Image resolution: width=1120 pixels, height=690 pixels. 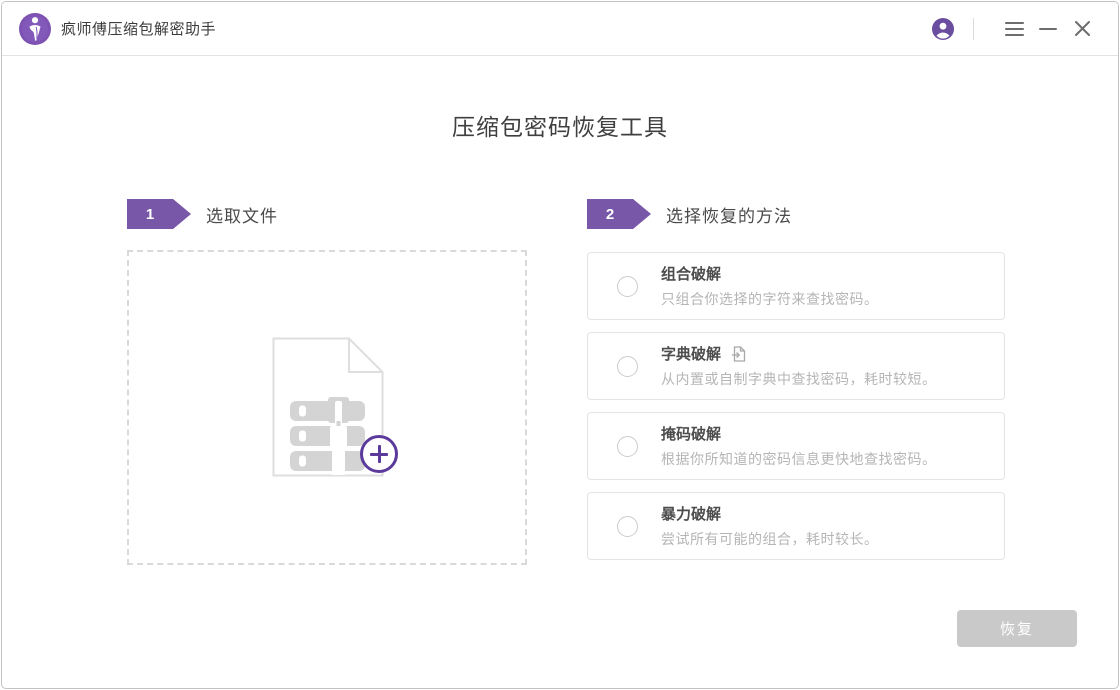 I want to click on app-logo-icon, so click(x=35, y=28).